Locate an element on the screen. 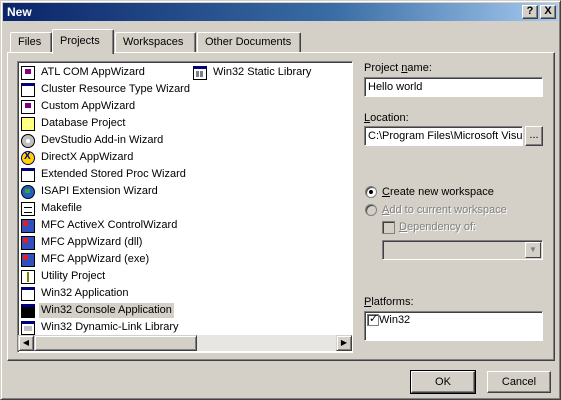 The width and height of the screenshot is (561, 400). atl-wizard-icon is located at coordinates (28, 72).